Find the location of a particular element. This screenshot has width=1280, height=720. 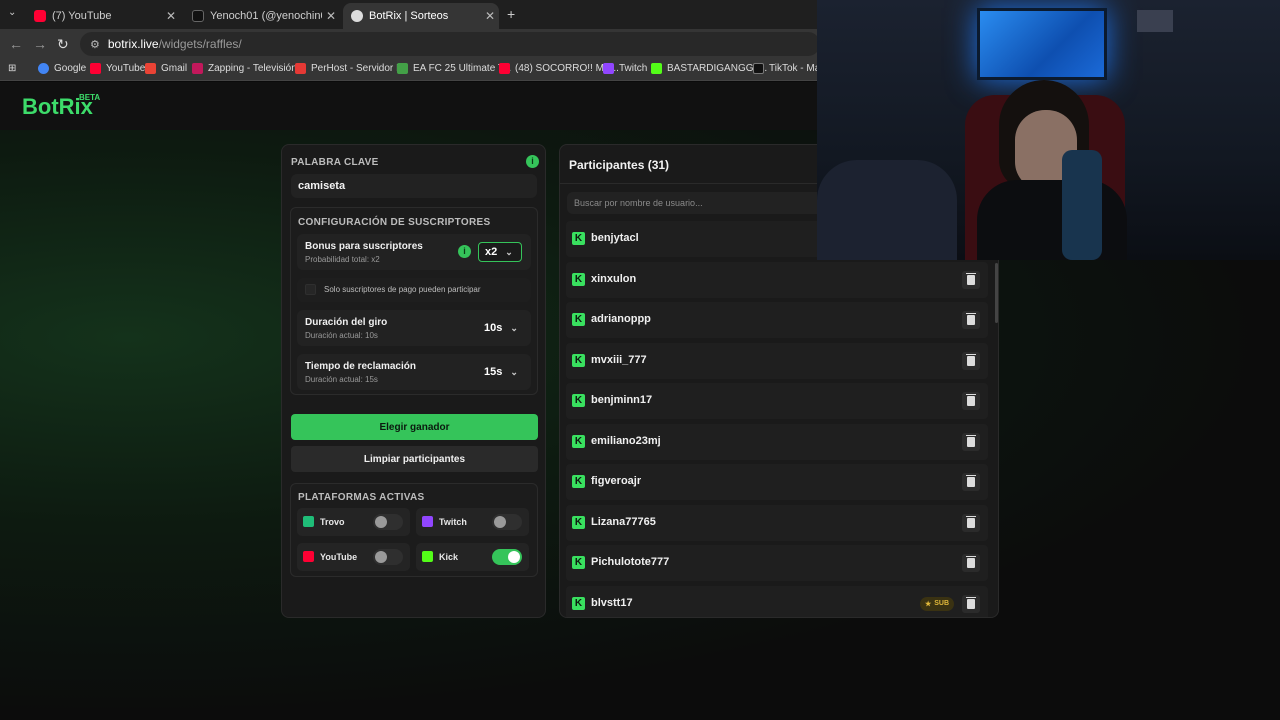

webcam-overlay is located at coordinates (1048, 130).